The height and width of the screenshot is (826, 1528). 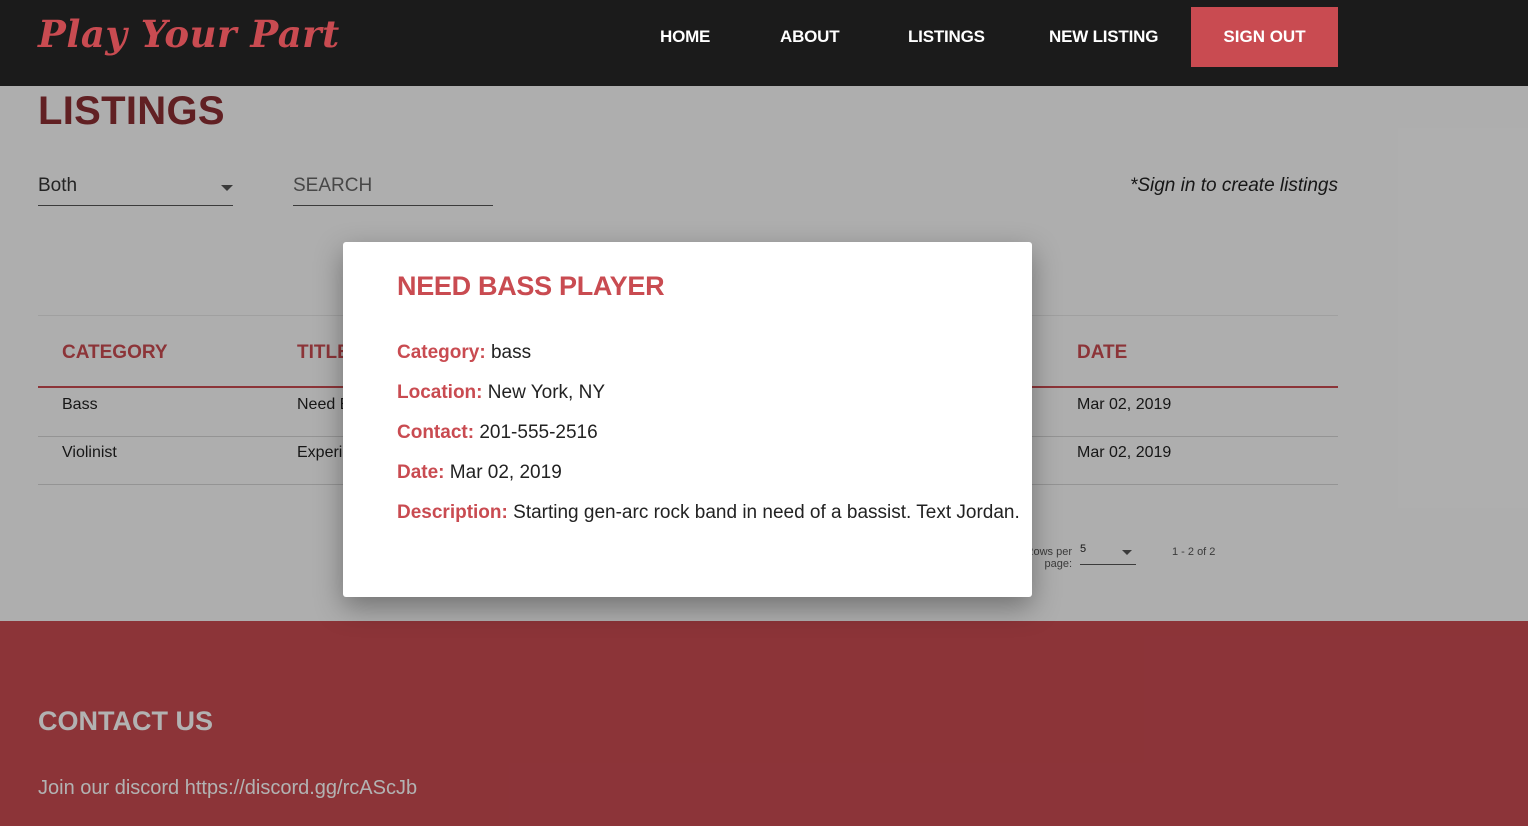 I want to click on modal-field-category: Category: bass, so click(x=464, y=353).